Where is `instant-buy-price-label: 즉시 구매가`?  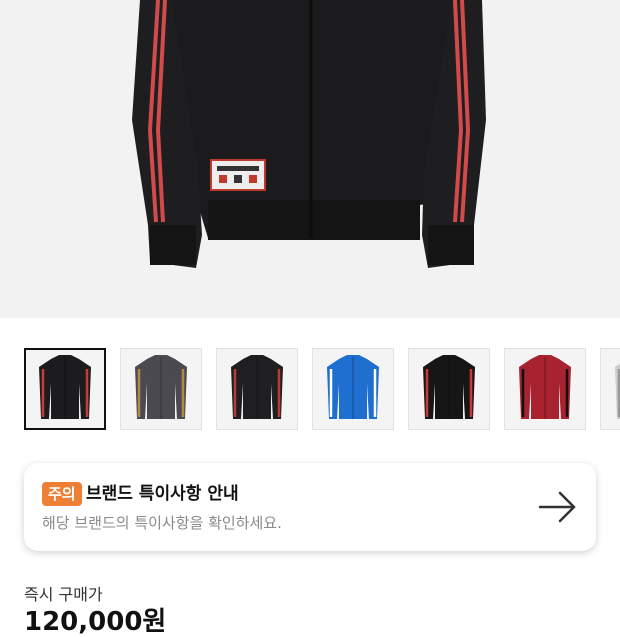 instant-buy-price-label: 즉시 구매가 is located at coordinates (63, 594).